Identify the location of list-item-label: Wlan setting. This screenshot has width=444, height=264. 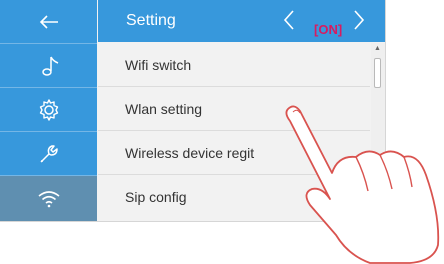
(164, 109).